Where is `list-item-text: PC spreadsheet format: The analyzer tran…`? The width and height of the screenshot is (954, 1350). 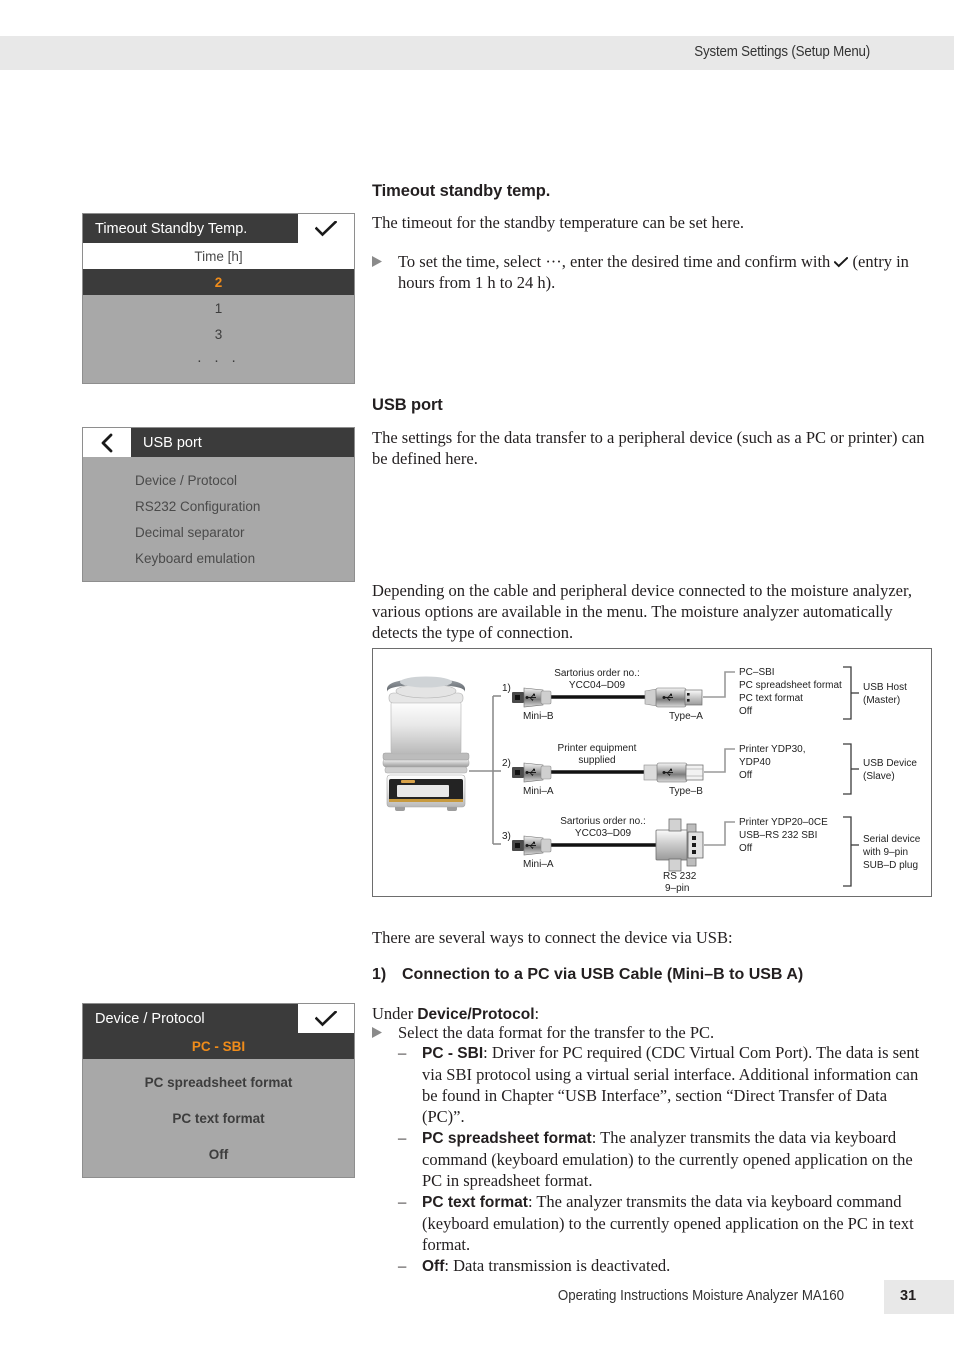
list-item-text: PC spreadsheet format: The analyzer tran… is located at coordinates (677, 1159).